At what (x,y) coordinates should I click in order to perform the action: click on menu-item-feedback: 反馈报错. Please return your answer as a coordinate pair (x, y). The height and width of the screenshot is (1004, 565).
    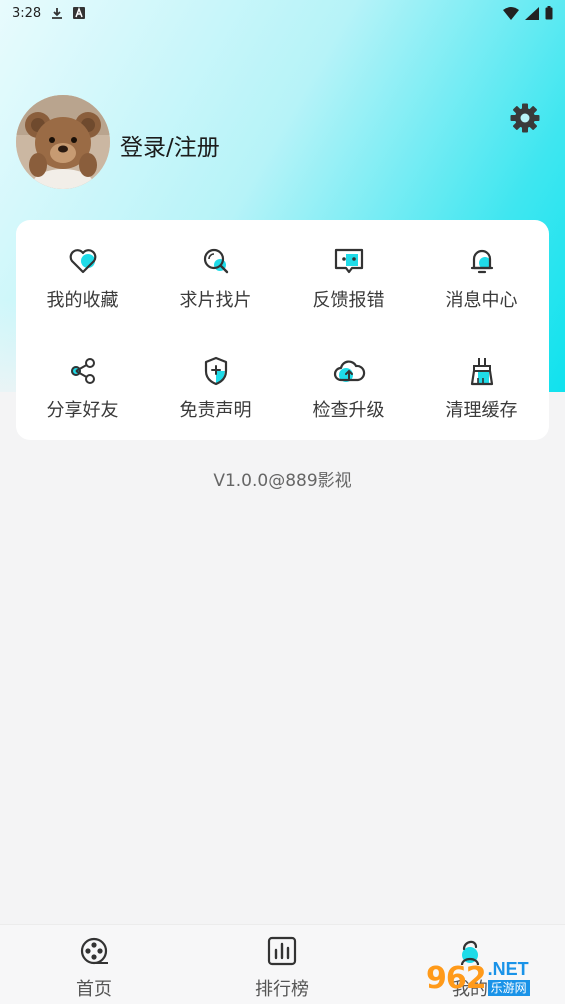
    Looking at the image, I should click on (348, 275).